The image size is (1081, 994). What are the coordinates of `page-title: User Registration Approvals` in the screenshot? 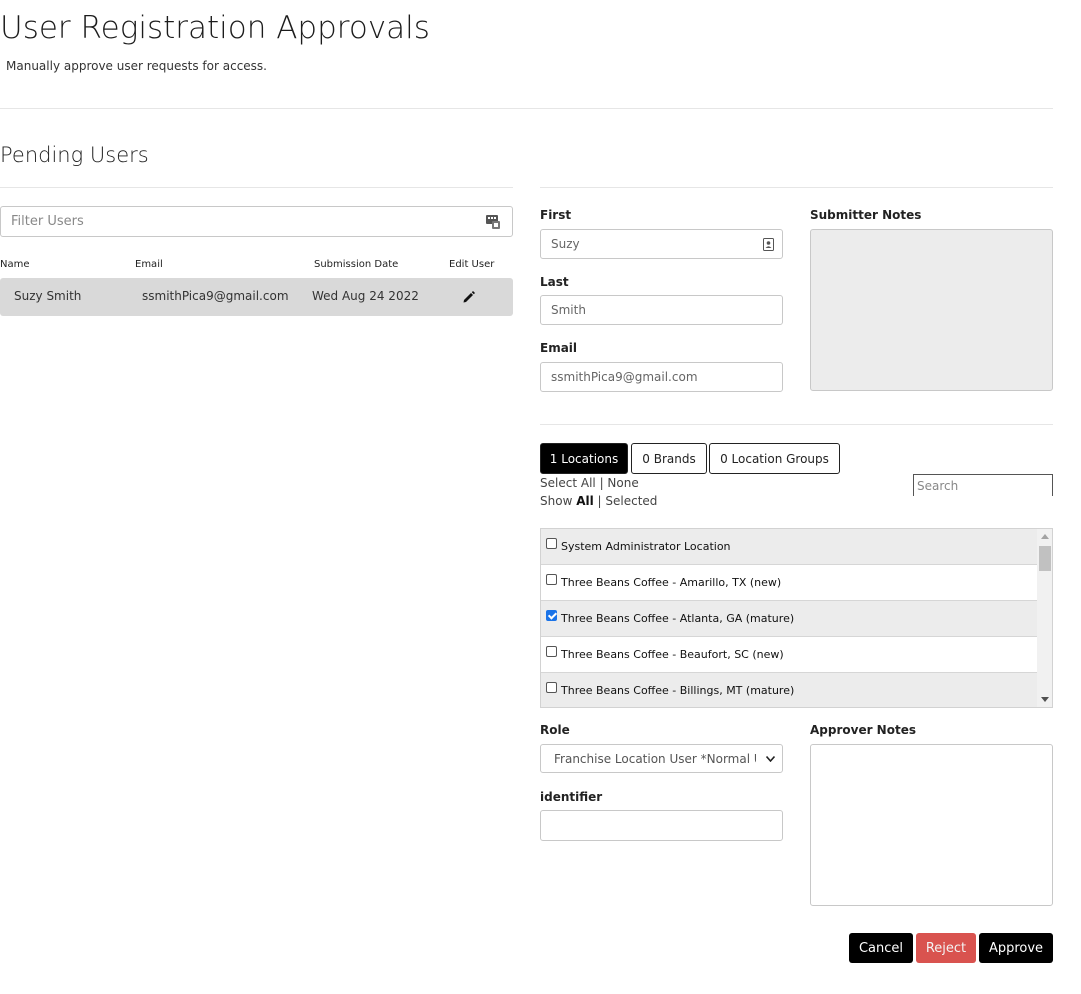 It's located at (215, 28).